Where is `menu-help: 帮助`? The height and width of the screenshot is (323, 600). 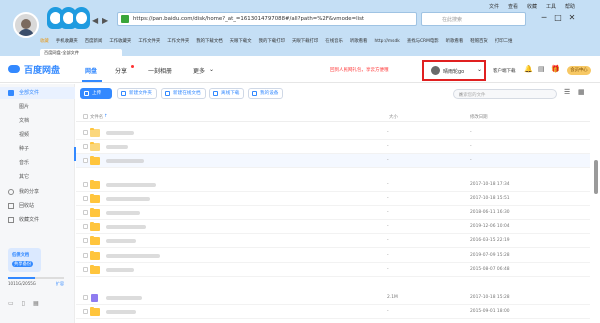
menu-help: 帮助 is located at coordinates (570, 6).